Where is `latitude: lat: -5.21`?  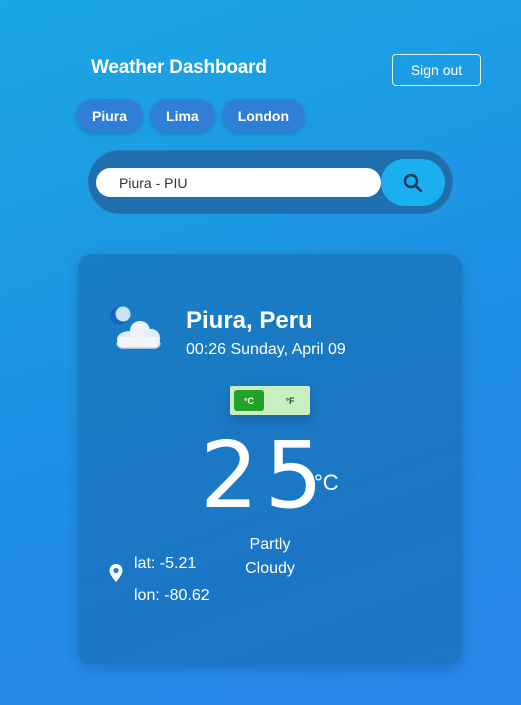 latitude: lat: -5.21 is located at coordinates (165, 563).